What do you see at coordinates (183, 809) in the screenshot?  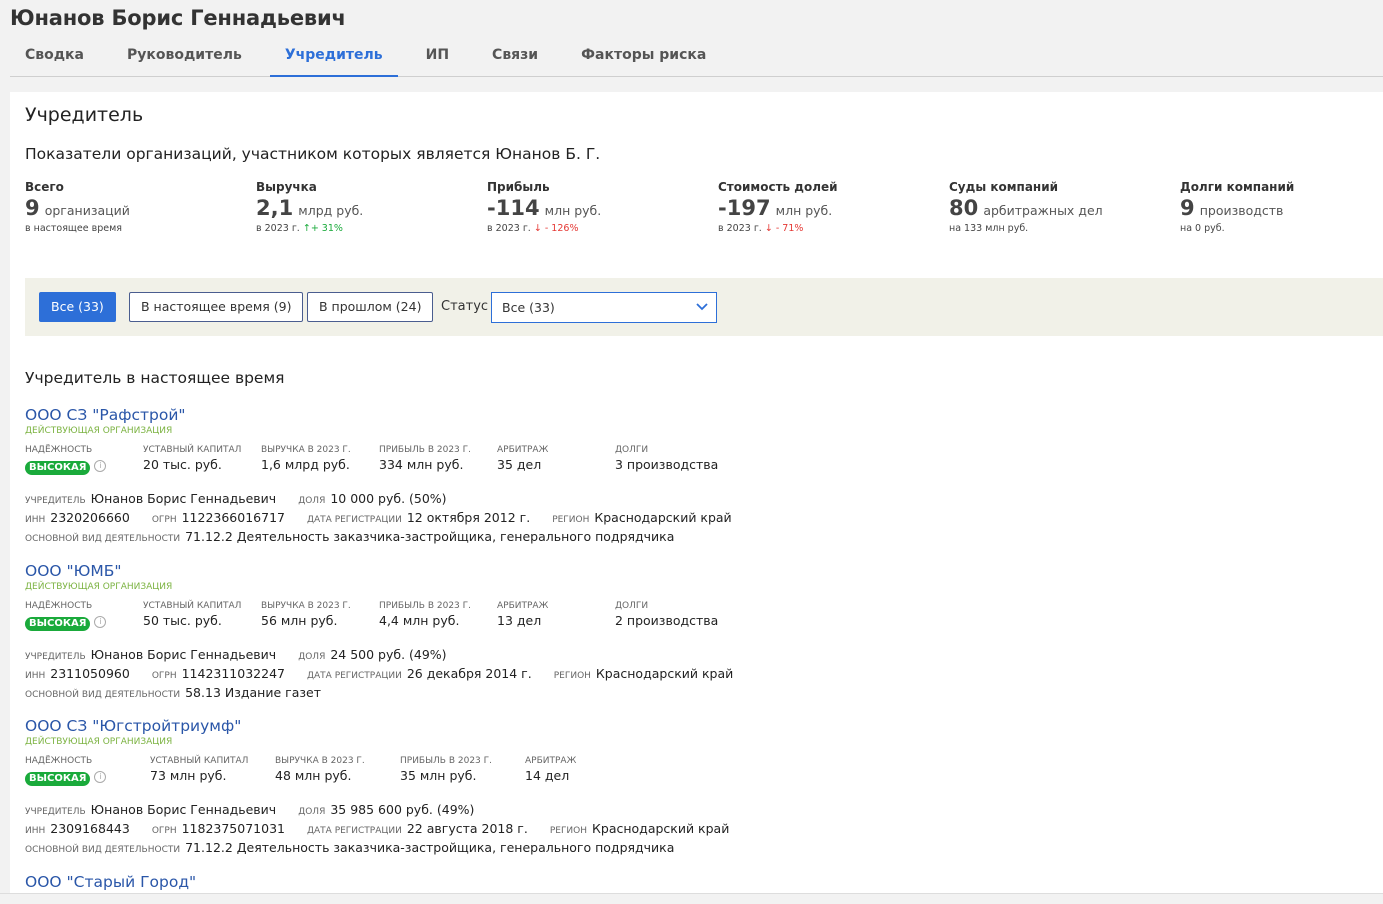 I see `founder-value: Юнанов Борис Геннадьевич` at bounding box center [183, 809].